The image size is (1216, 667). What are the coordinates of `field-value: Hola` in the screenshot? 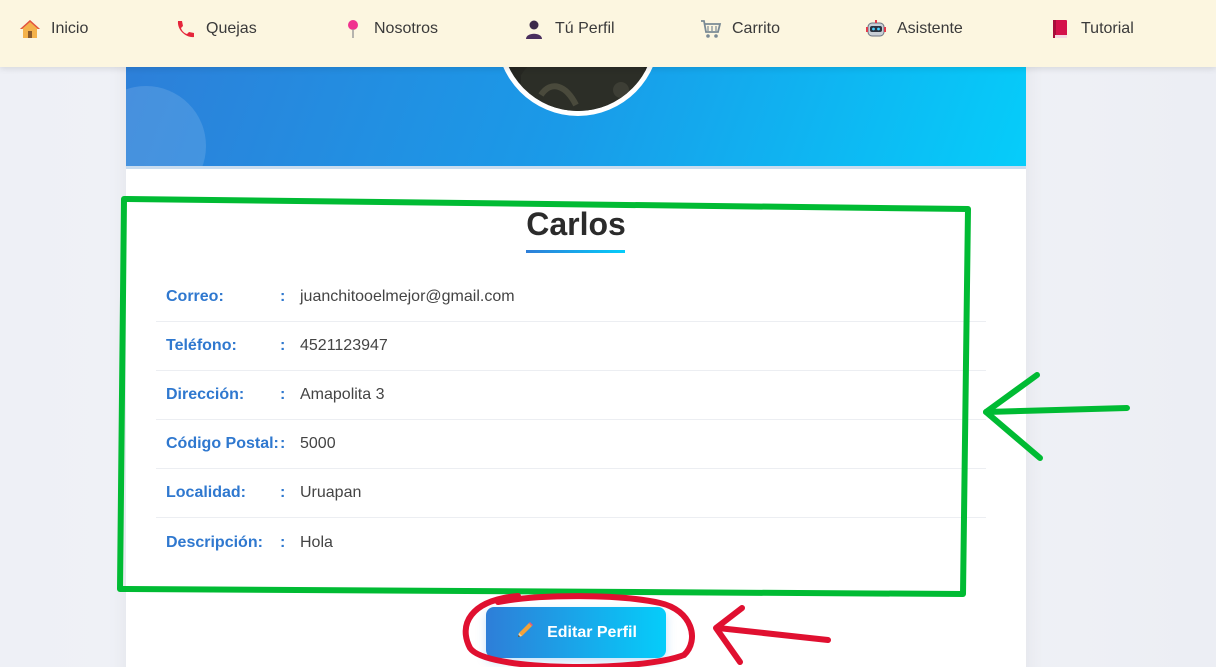 It's located at (316, 542).